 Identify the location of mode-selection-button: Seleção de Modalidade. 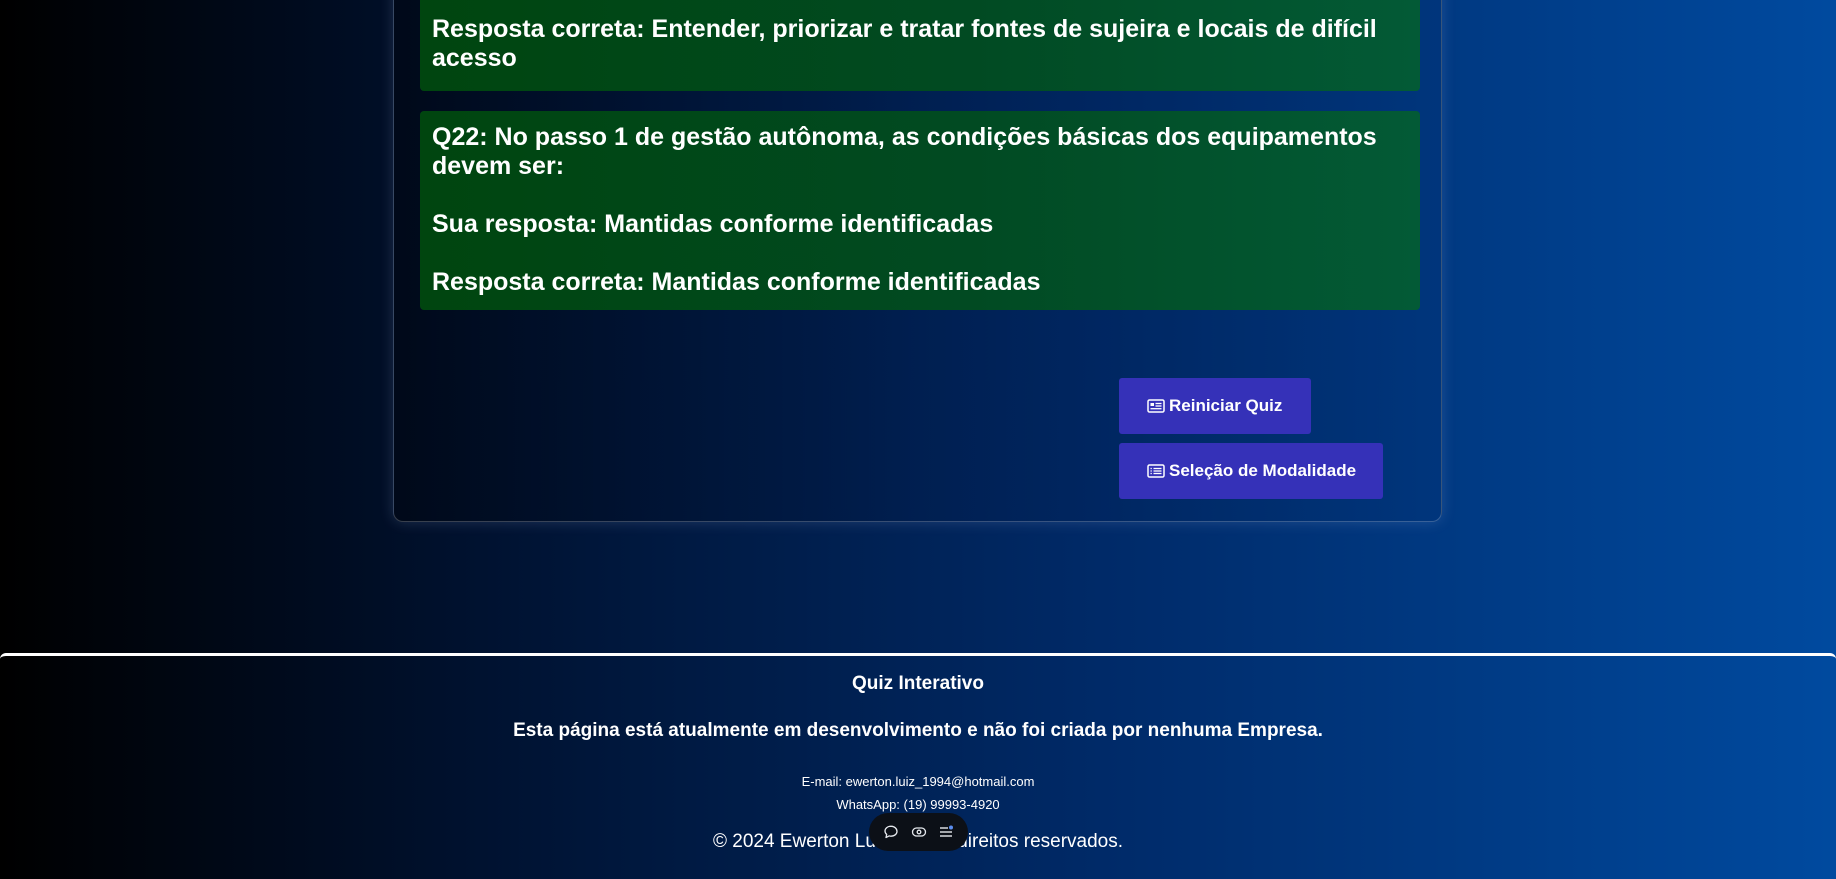
(1251, 471).